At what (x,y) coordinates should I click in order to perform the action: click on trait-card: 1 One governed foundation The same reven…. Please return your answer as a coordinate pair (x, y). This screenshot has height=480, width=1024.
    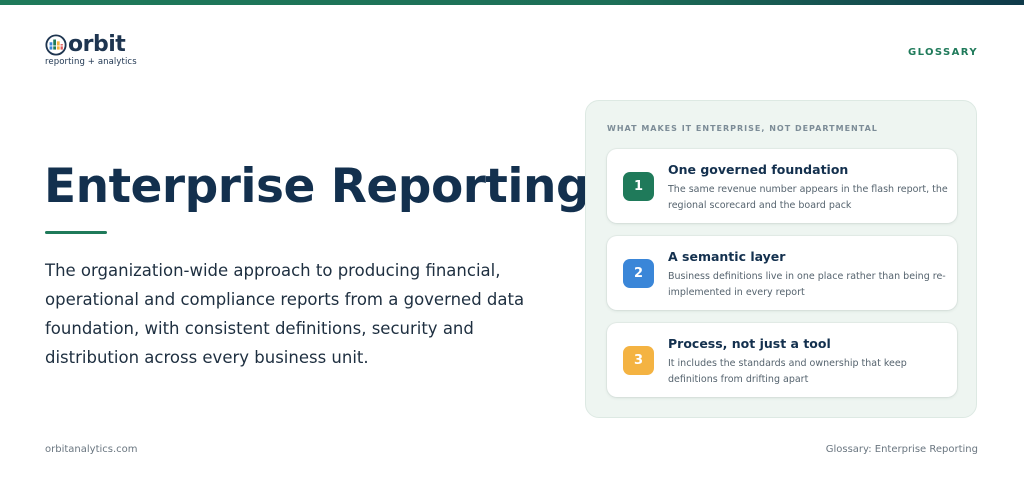
    Looking at the image, I should click on (782, 186).